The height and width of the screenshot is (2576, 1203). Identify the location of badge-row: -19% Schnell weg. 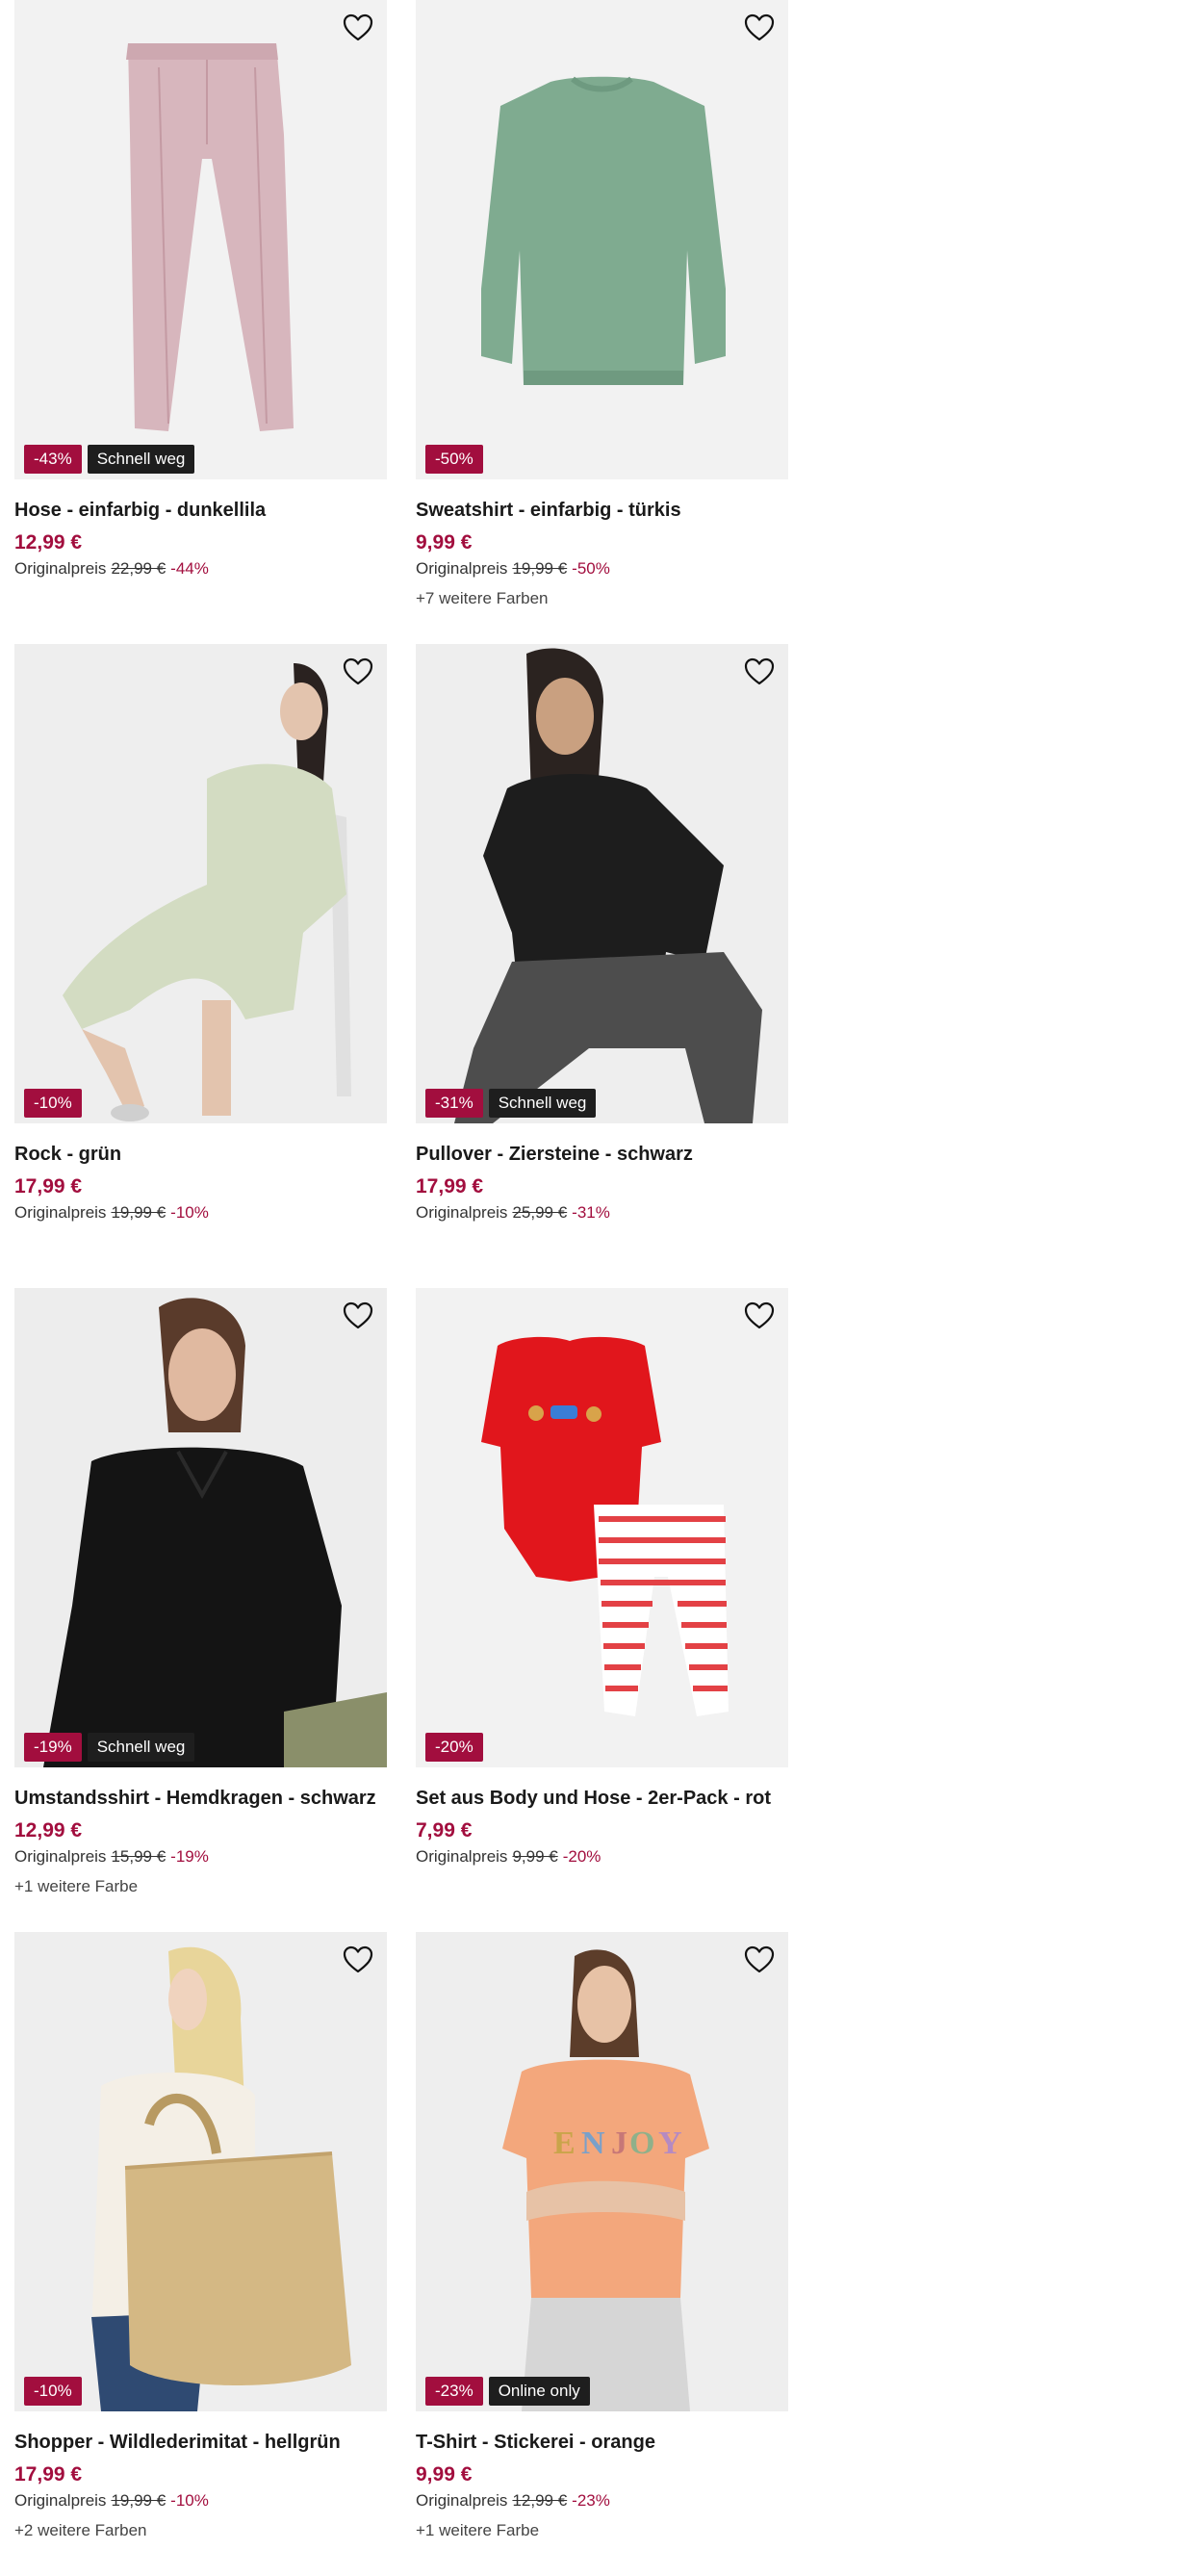
(109, 1747).